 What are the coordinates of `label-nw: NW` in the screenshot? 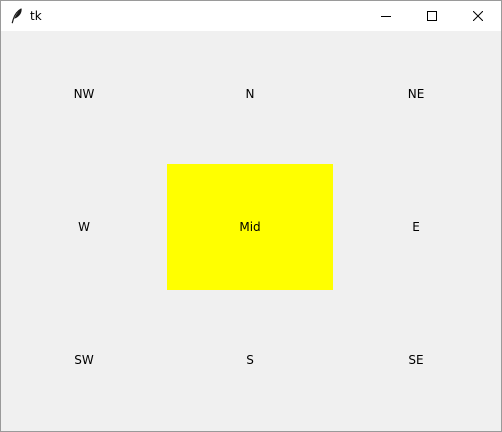 It's located at (84, 94).